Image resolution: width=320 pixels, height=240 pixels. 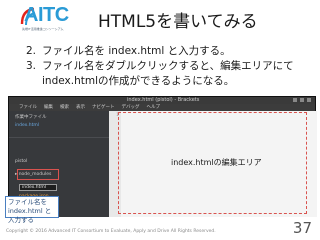 I want to click on menu-item-debug: デバッグ, so click(x=131, y=107).